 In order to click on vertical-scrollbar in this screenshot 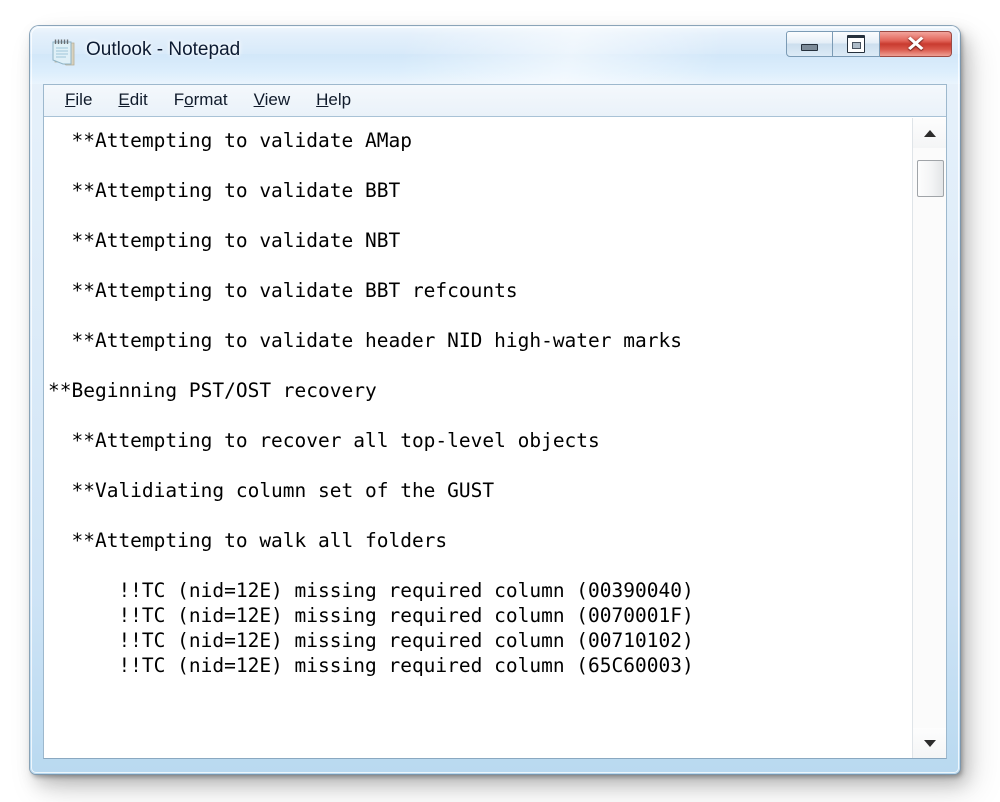, I will do `click(929, 438)`.